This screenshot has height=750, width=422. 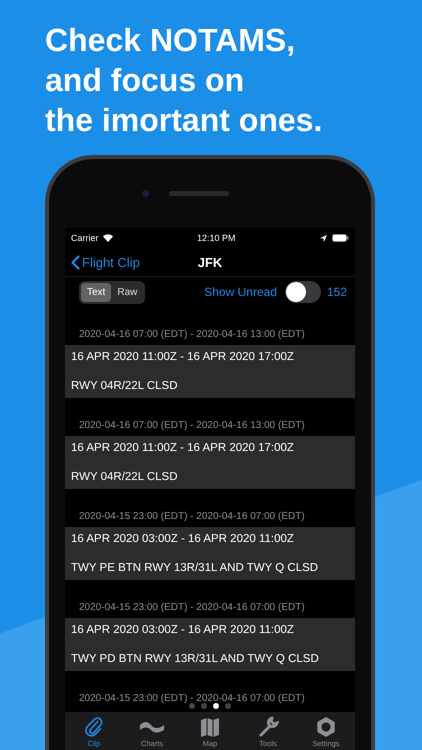 I want to click on back-button: Flight Clip, so click(x=105, y=262).